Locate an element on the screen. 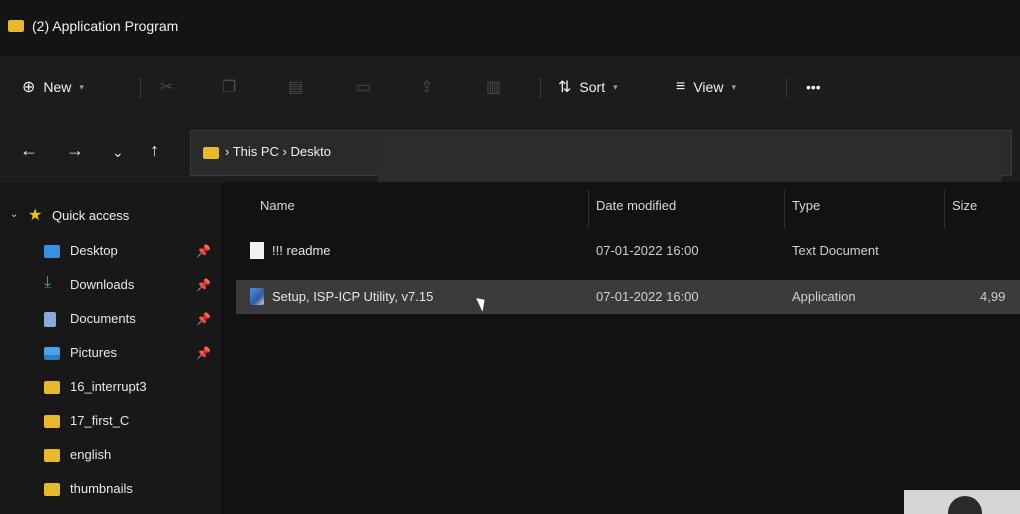 The width and height of the screenshot is (1020, 514). trash-icon: ▥ is located at coordinates (494, 87).